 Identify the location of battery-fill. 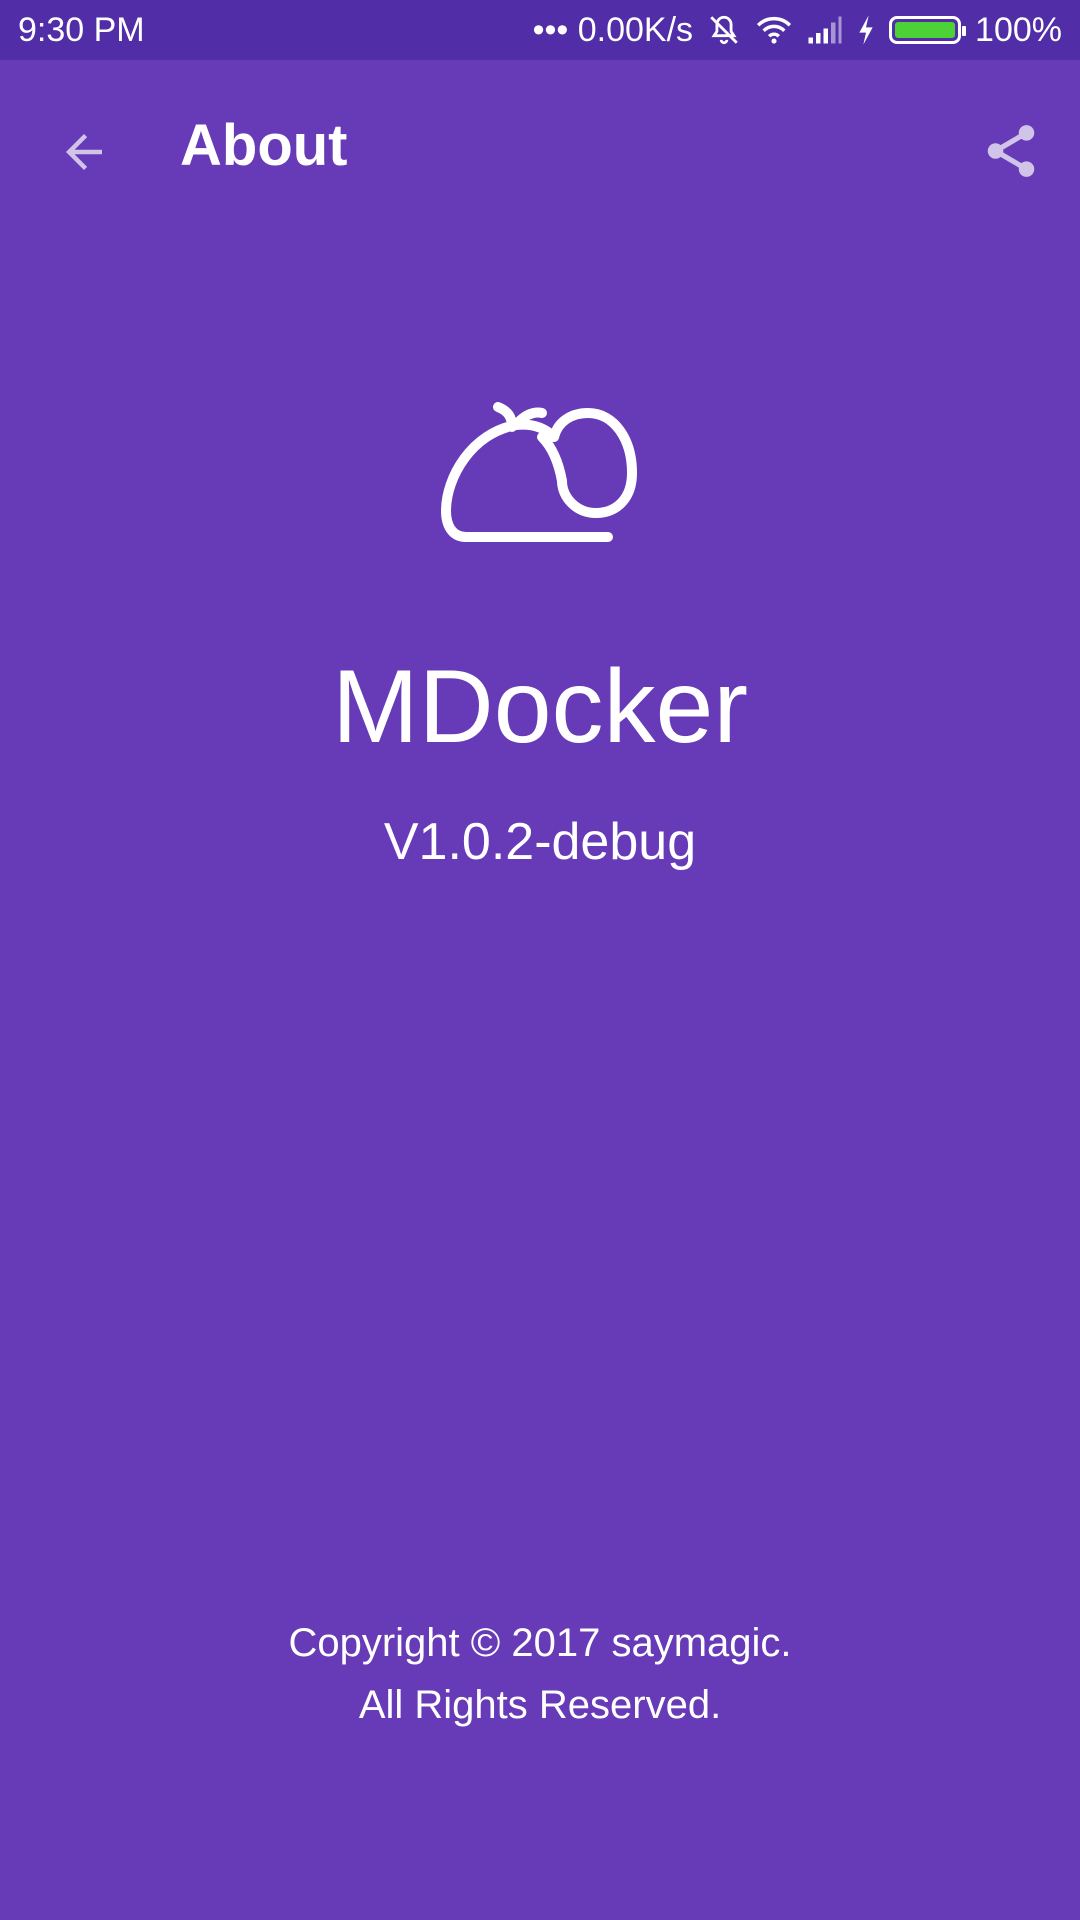
(925, 30).